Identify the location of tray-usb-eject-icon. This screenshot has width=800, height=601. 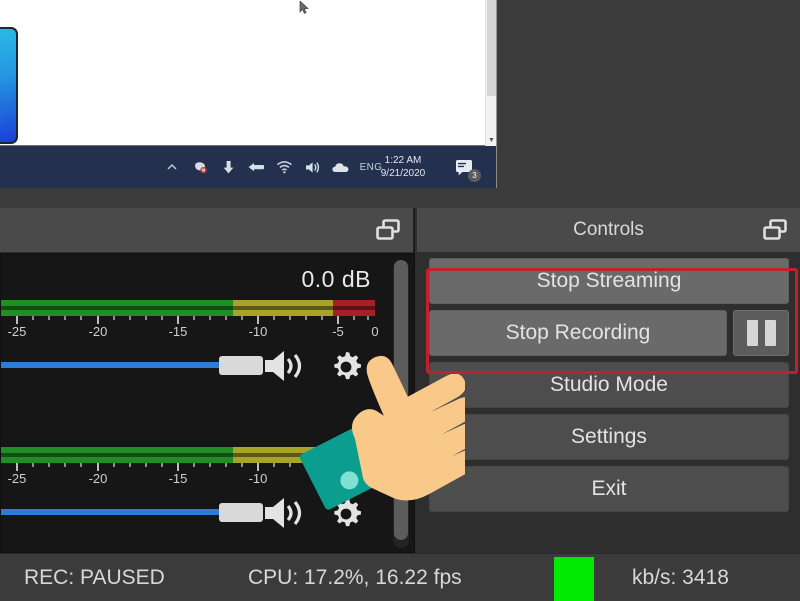
(256, 167).